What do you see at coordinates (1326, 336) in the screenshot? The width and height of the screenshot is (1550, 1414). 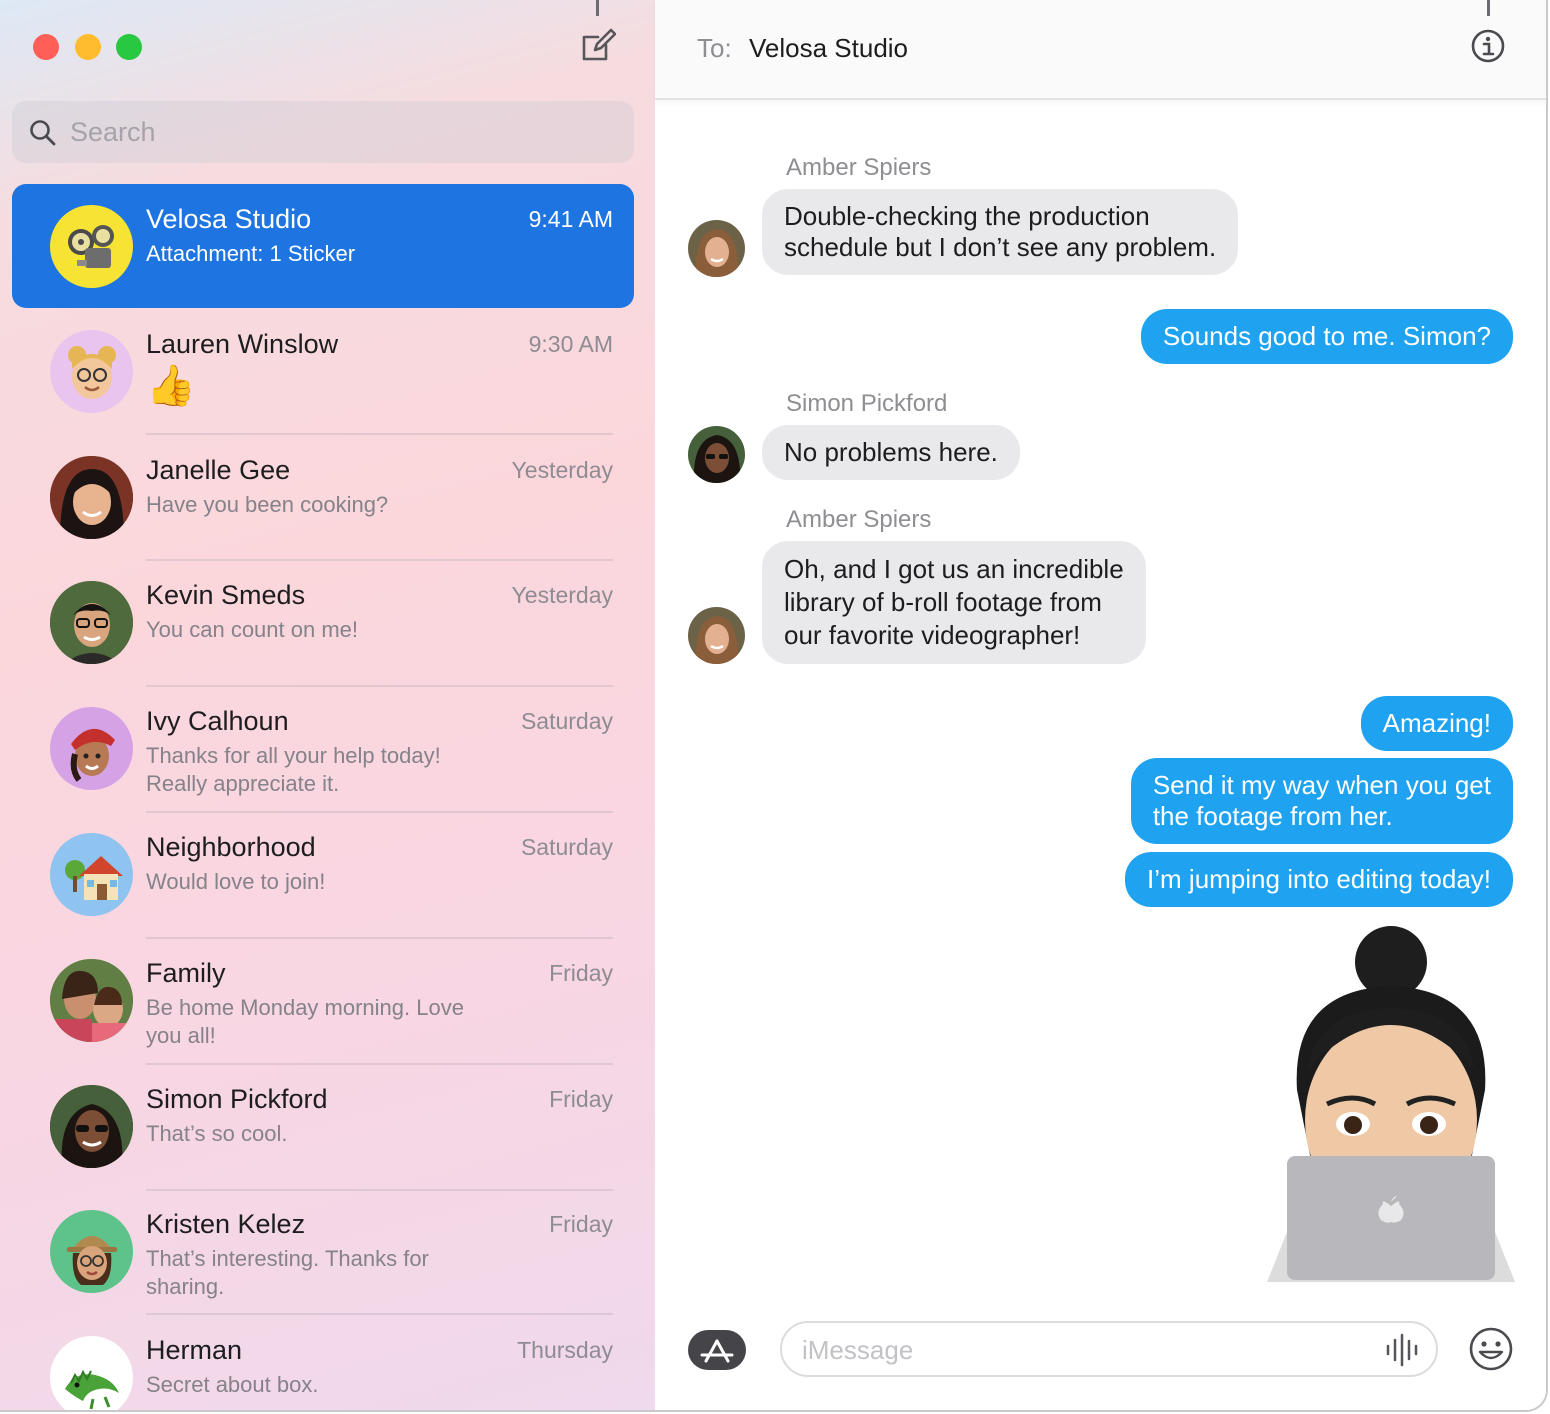 I see `outgoing-message-bubble: Sounds good to me. Simon?` at bounding box center [1326, 336].